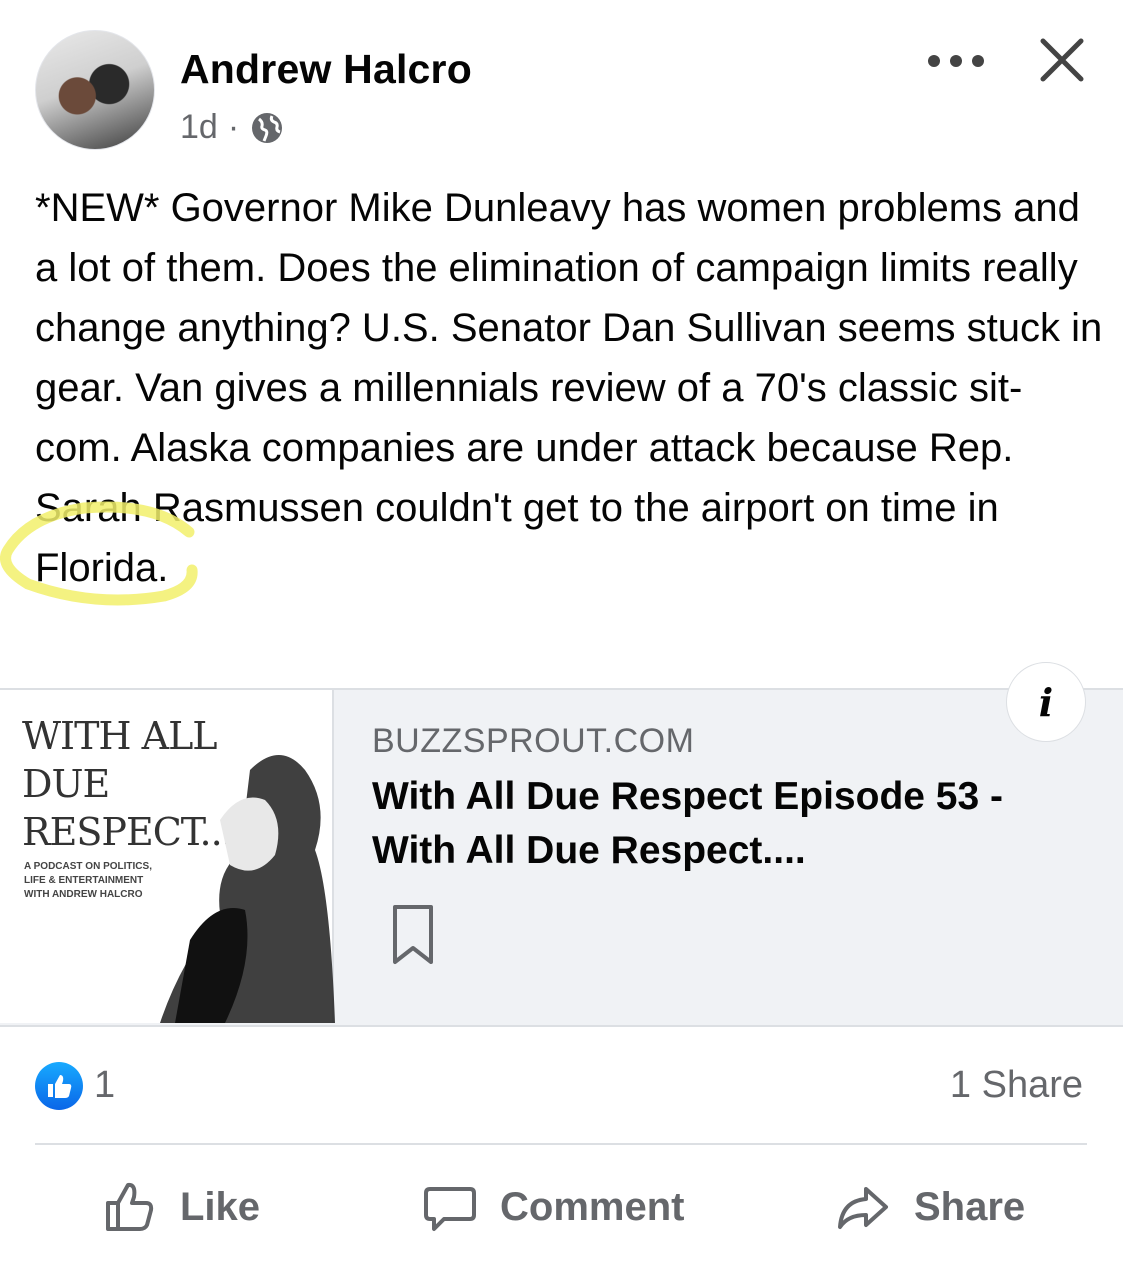  Describe the element at coordinates (95, 90) in the screenshot. I see `author-avatar` at that location.